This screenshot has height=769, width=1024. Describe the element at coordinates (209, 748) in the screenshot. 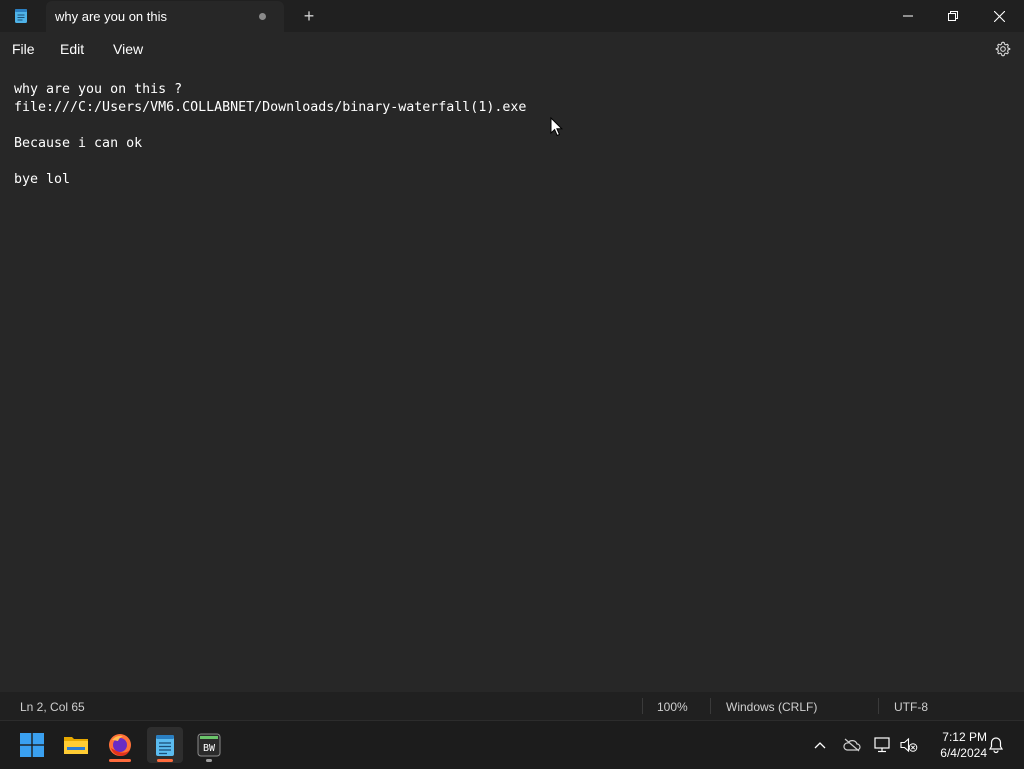

I see `binary-waterfall-label: BW` at that location.